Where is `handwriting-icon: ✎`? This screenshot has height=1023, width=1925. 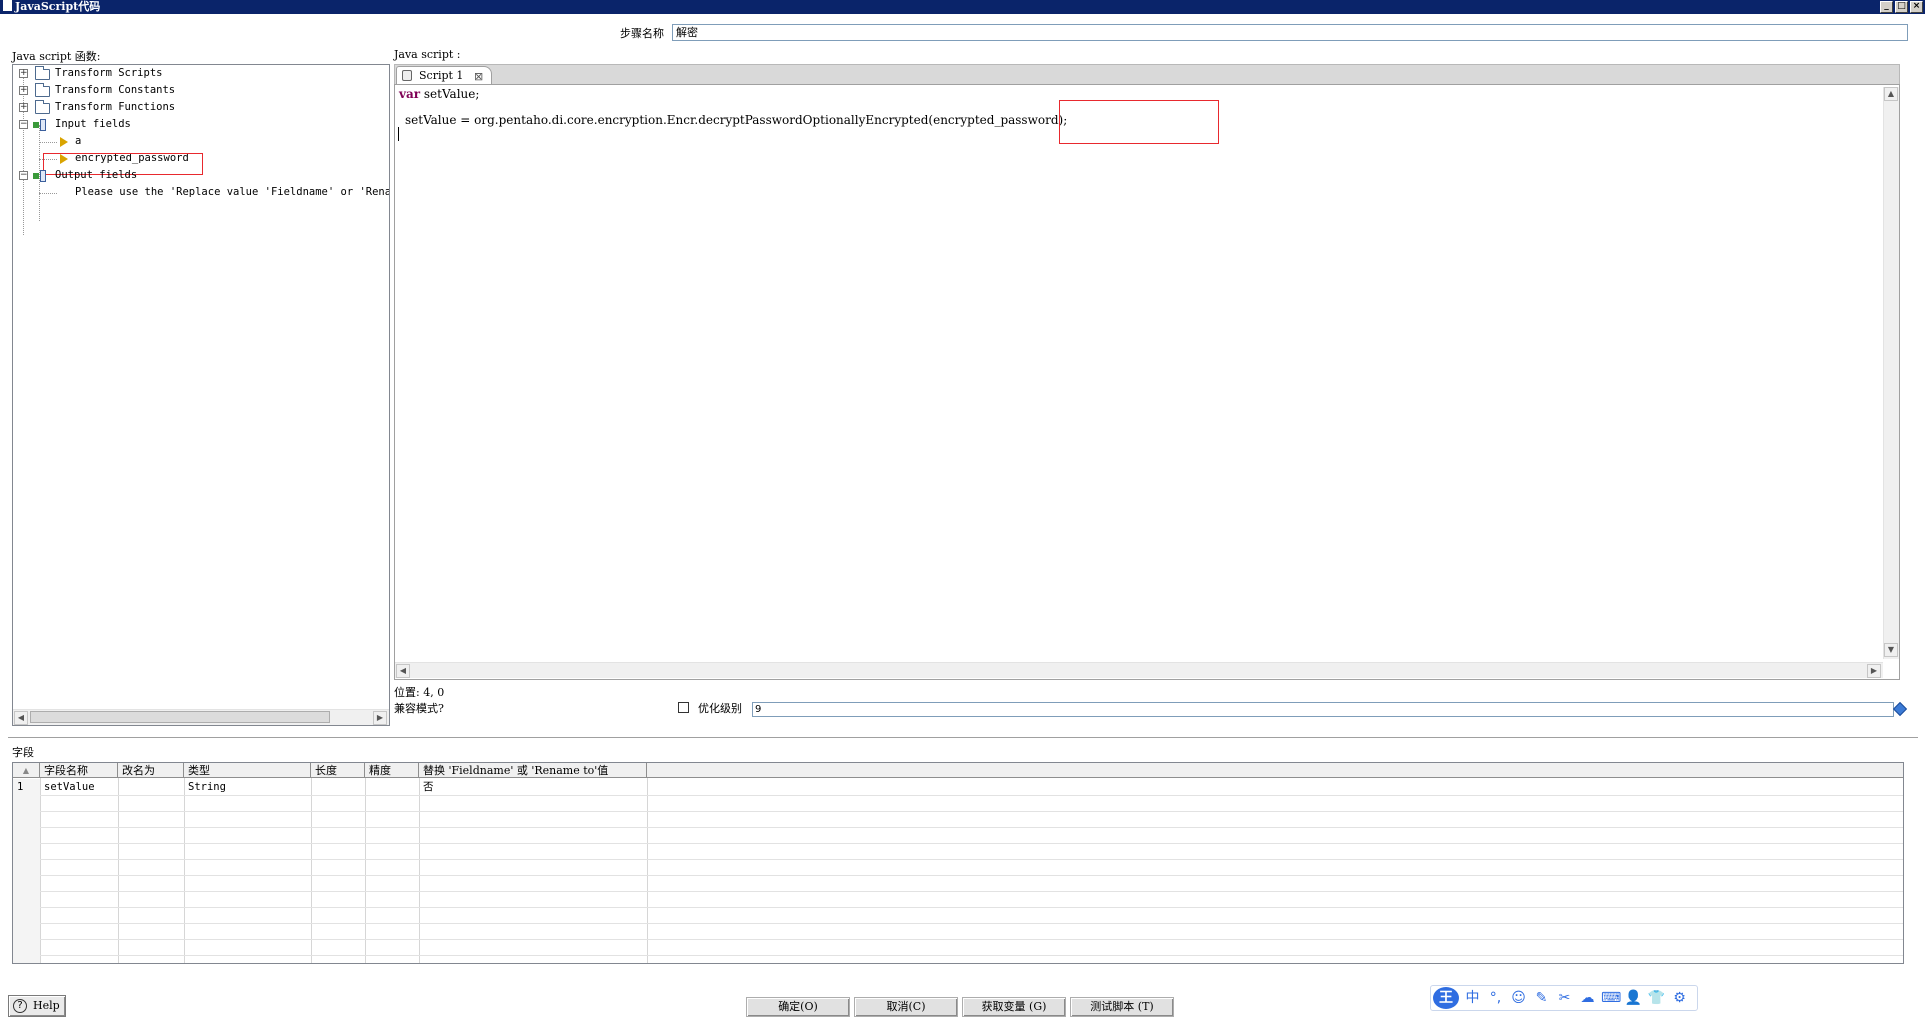 handwriting-icon: ✎ is located at coordinates (1541, 998).